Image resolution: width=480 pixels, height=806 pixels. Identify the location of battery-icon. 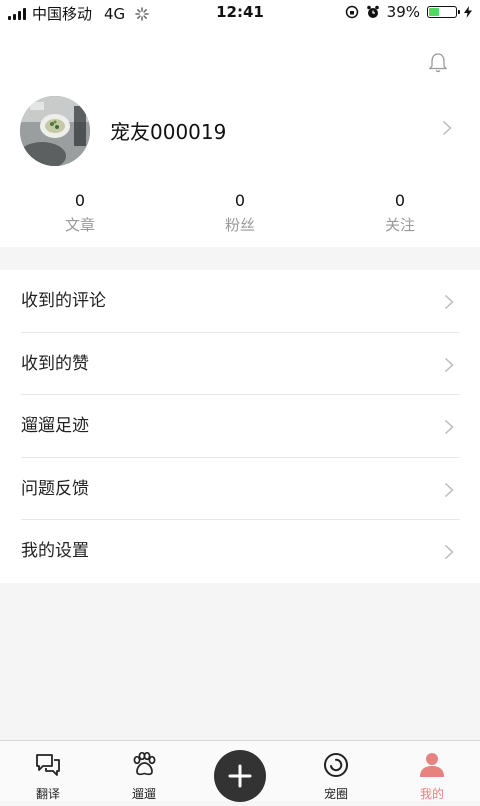
(443, 12).